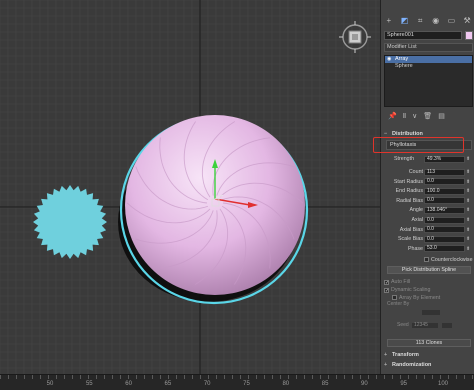  I want to click on counterclockwise-checkbox: Counterclockwise, so click(428, 260).